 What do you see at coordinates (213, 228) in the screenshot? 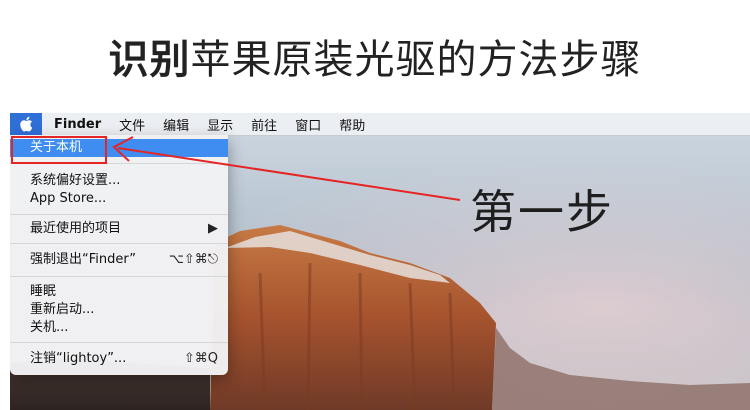
I see `submenu-arrow-icon: ▶` at bounding box center [213, 228].